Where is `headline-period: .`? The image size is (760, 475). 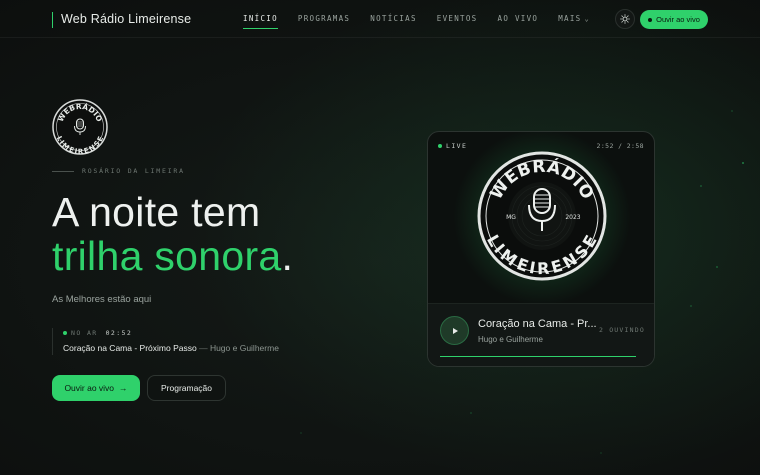
headline-period: . is located at coordinates (287, 256).